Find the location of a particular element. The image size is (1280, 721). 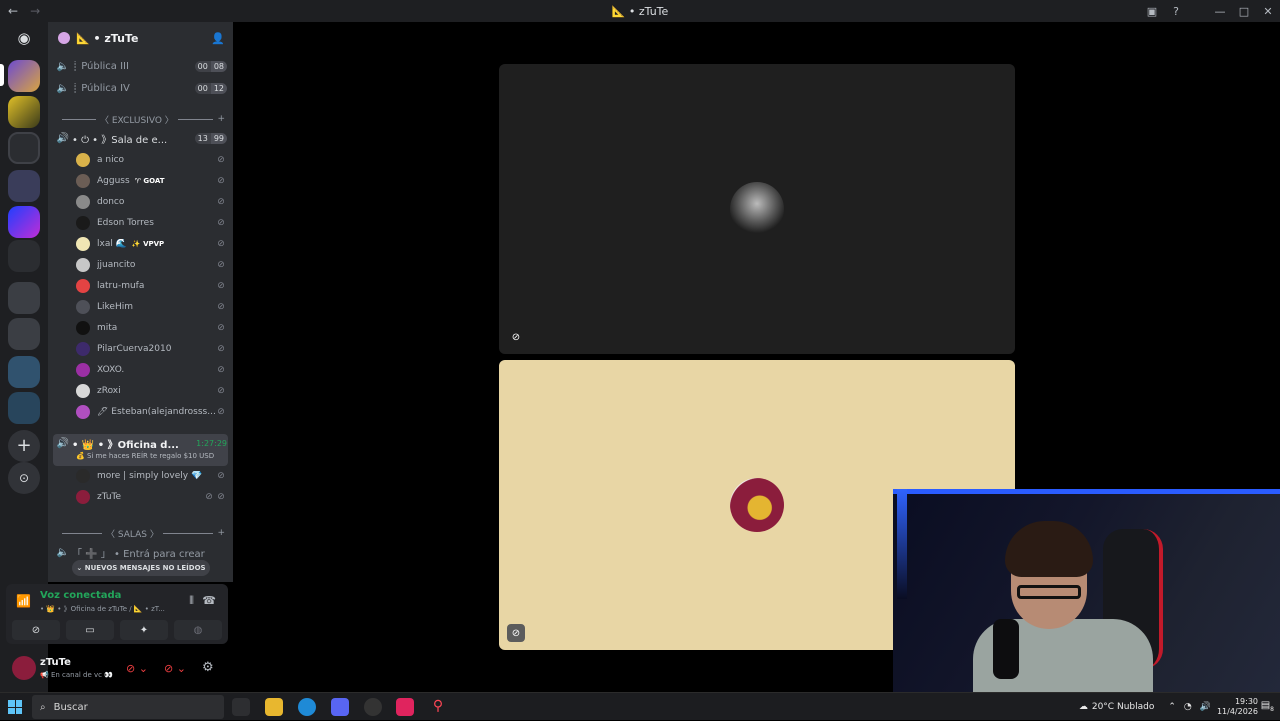

voice-status: Voz conectada is located at coordinates (80, 595).